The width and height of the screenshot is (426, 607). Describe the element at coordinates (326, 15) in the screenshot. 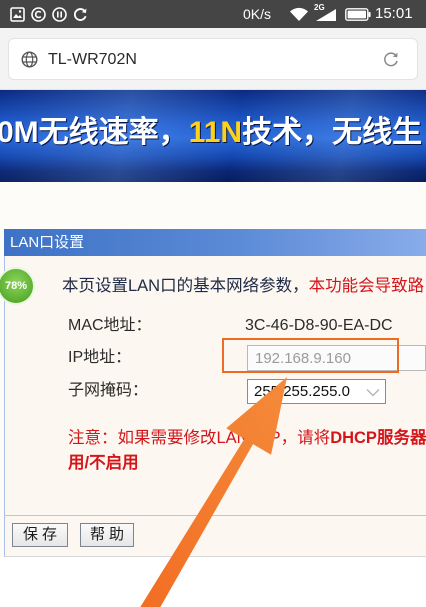

I see `signal-icon` at that location.